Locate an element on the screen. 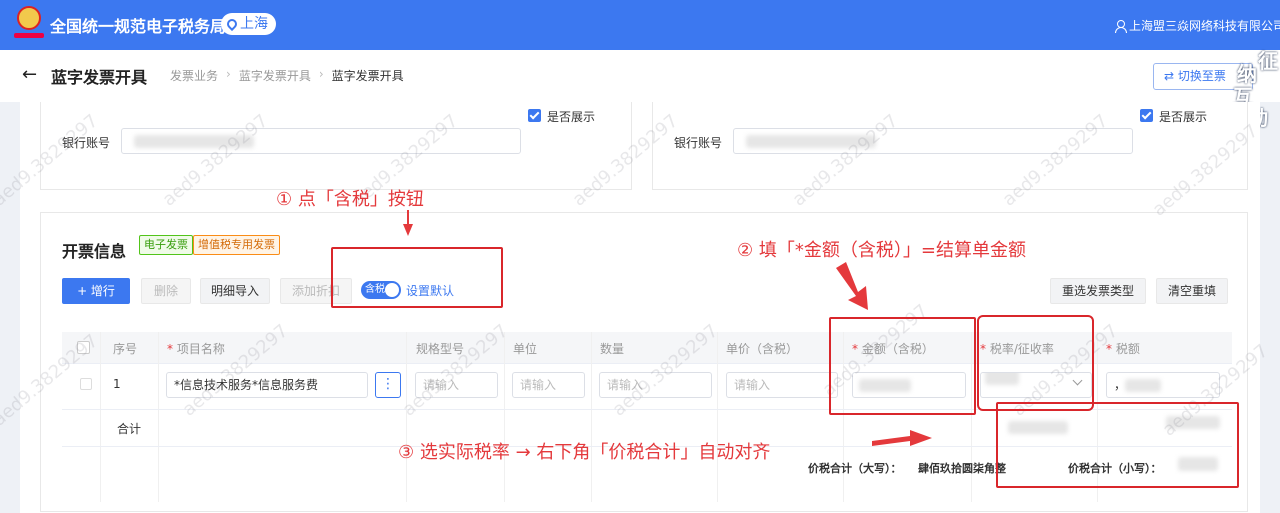 This screenshot has width=1280, height=513. tax-emblem-logo is located at coordinates (29, 23).